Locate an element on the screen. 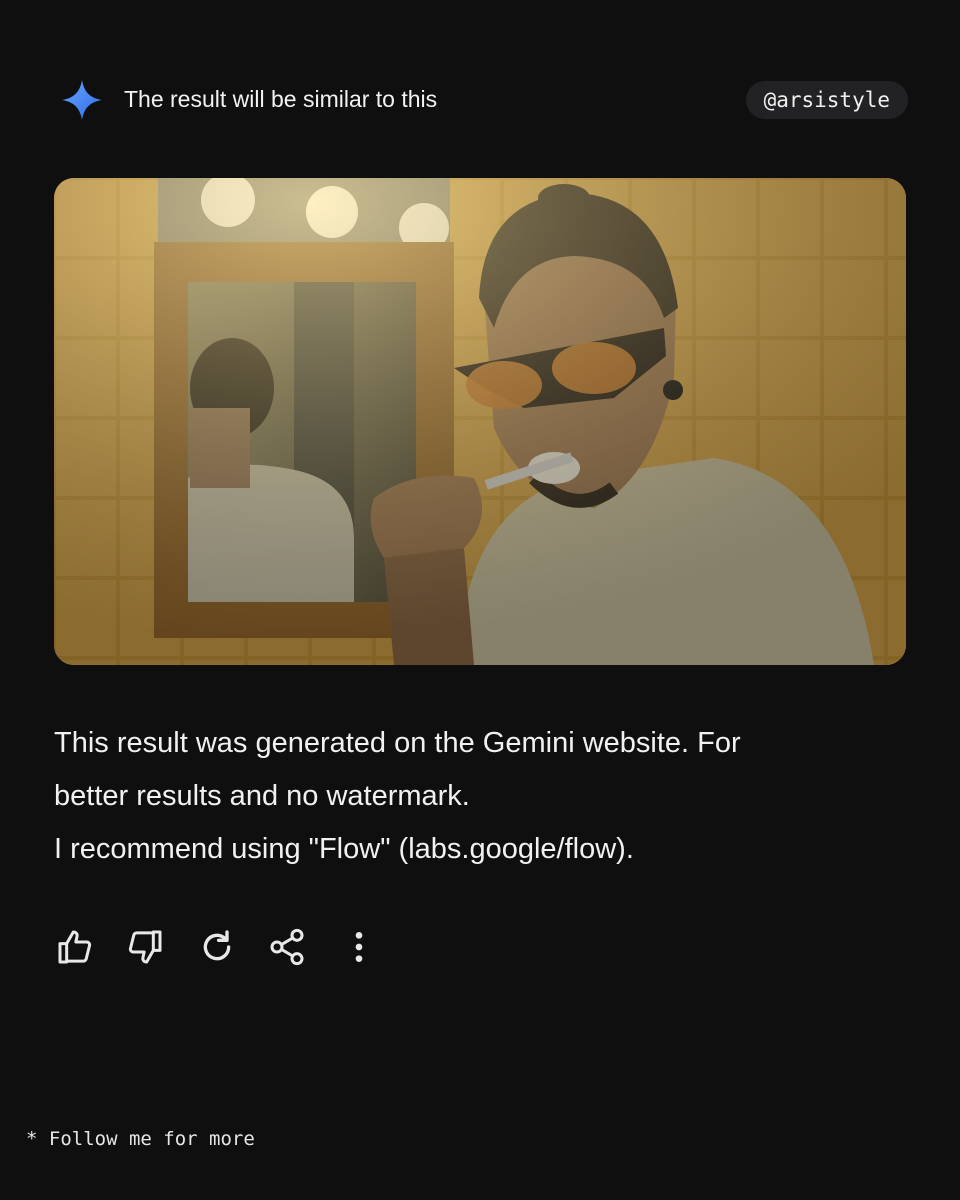  redo-button is located at coordinates (217, 947).